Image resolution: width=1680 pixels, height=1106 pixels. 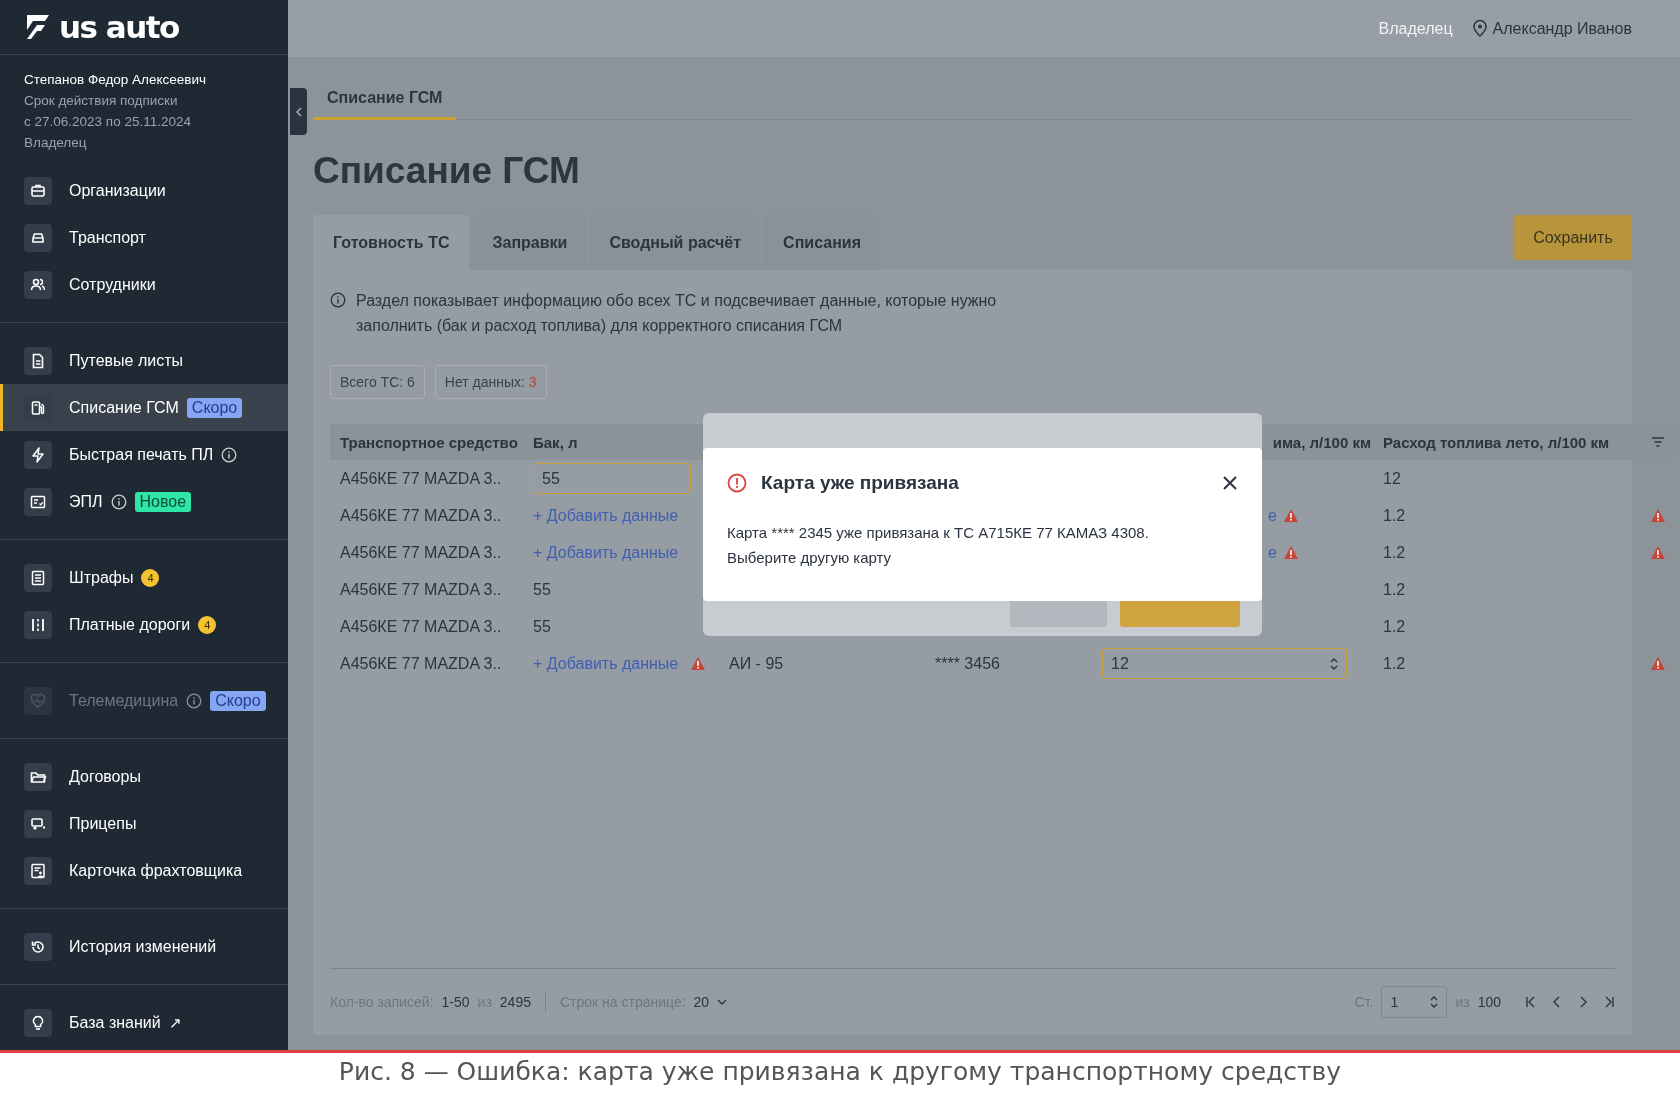 I want to click on list-icon, so click(x=38, y=577).